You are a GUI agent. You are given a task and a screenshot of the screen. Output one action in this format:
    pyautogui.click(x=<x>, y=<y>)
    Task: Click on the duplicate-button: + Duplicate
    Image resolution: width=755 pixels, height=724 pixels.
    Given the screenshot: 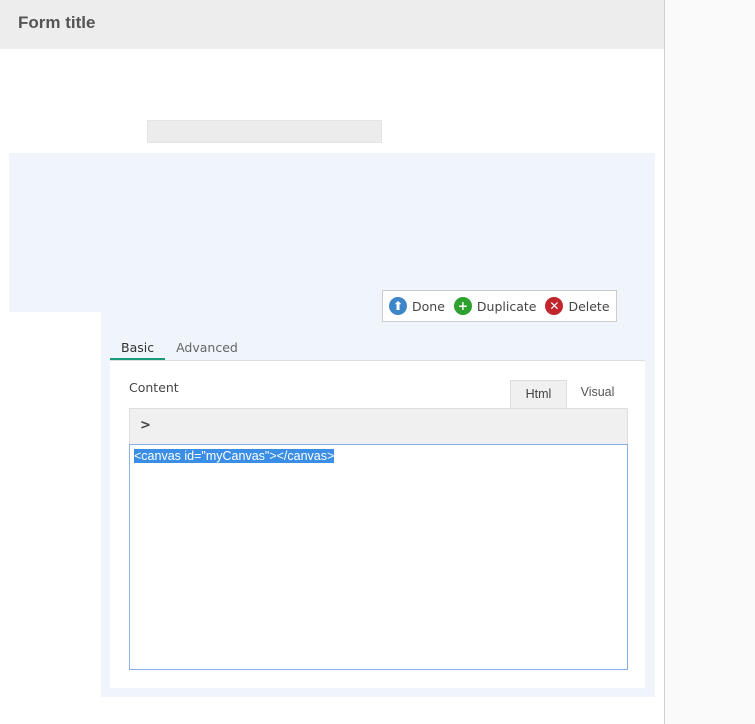 What is the action you would take?
    pyautogui.click(x=495, y=306)
    